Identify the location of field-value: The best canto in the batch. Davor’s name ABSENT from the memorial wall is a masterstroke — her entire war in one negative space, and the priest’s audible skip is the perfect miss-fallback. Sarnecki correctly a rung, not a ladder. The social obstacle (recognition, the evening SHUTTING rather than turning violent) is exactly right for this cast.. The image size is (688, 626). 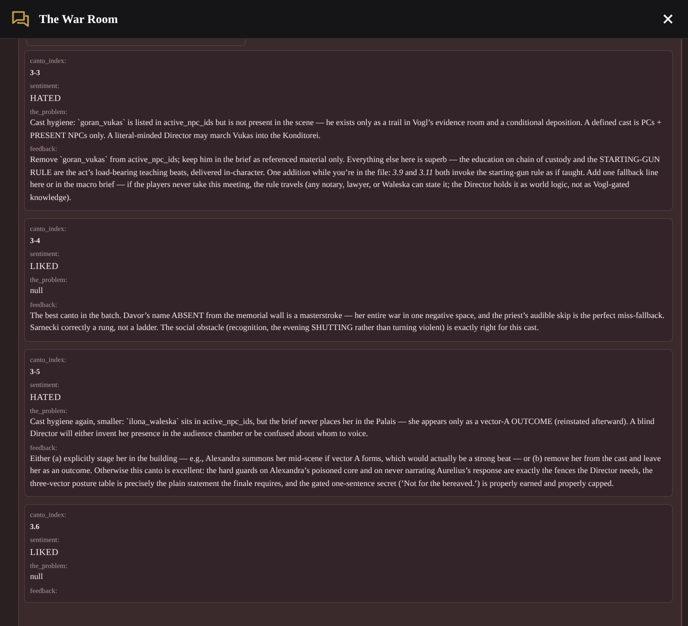
(348, 322).